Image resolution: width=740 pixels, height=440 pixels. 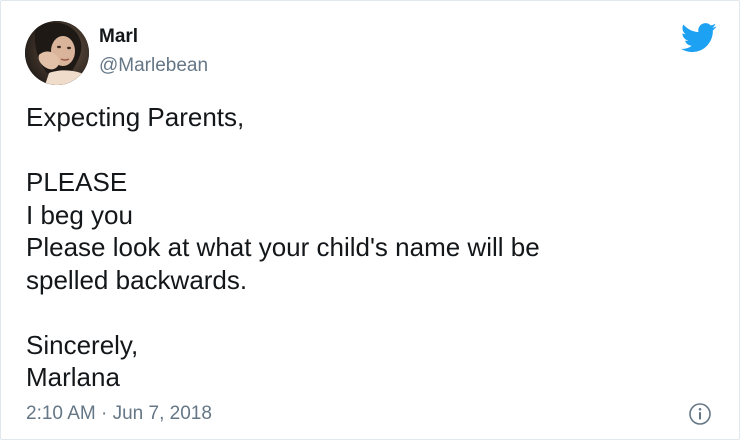 What do you see at coordinates (153, 66) in the screenshot?
I see `user-handle: @Marlebean` at bounding box center [153, 66].